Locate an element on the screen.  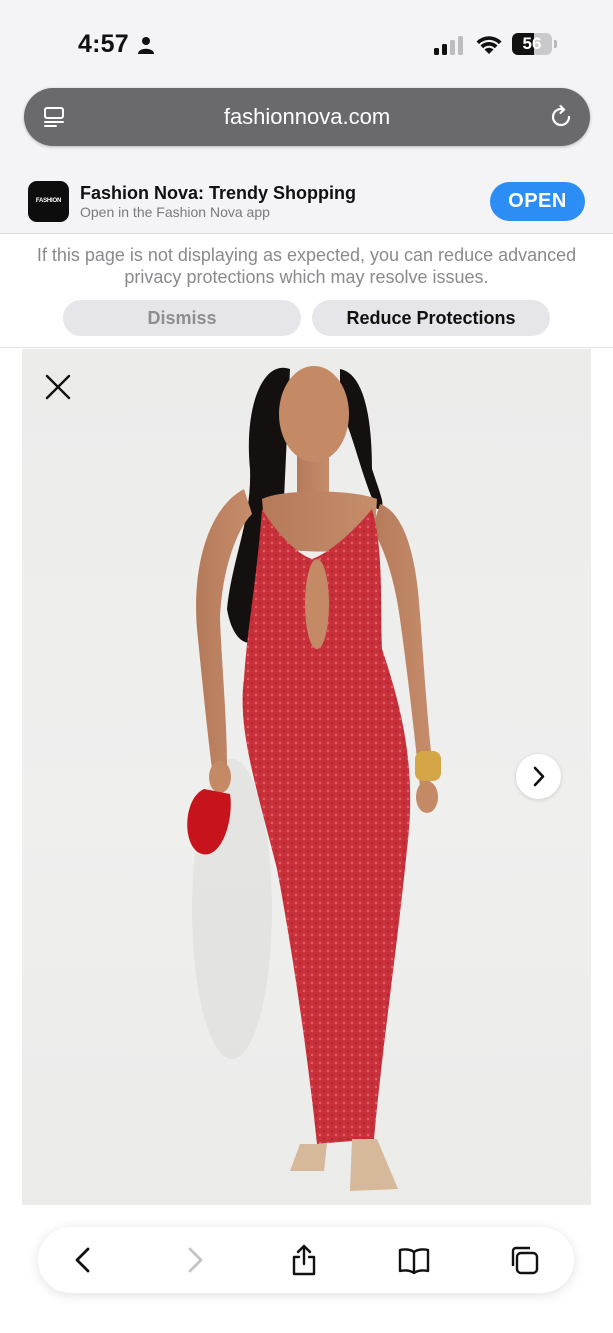
address-bar: fashionnova.com is located at coordinates (307, 117).